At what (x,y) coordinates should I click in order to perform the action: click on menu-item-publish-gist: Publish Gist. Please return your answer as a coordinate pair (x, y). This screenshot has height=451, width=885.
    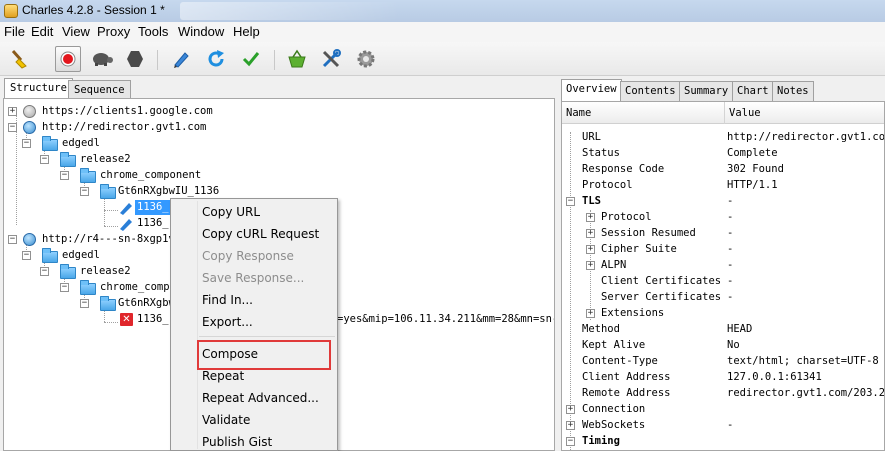
    Looking at the image, I should click on (237, 442).